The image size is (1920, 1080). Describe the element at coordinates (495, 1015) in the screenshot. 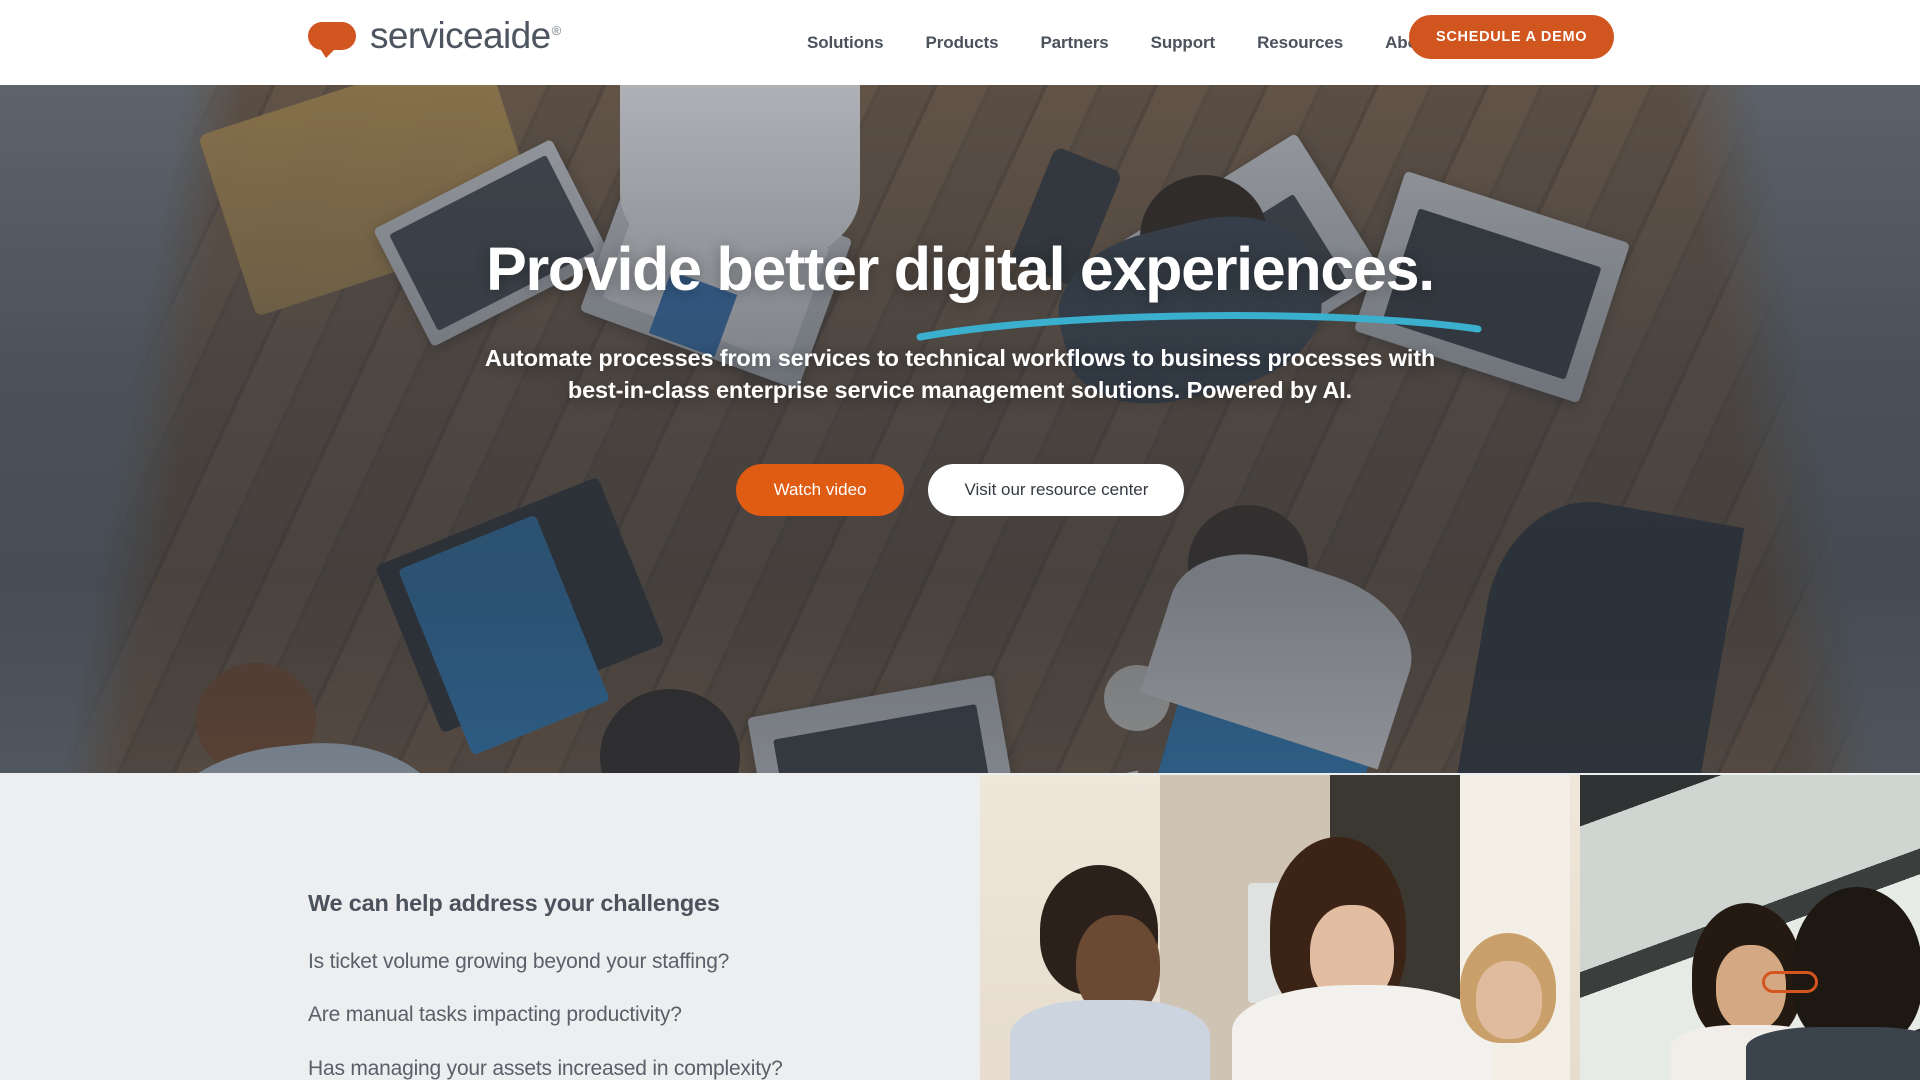

I see `challenge-item-2: Are manual tasks impacting productivity?` at that location.